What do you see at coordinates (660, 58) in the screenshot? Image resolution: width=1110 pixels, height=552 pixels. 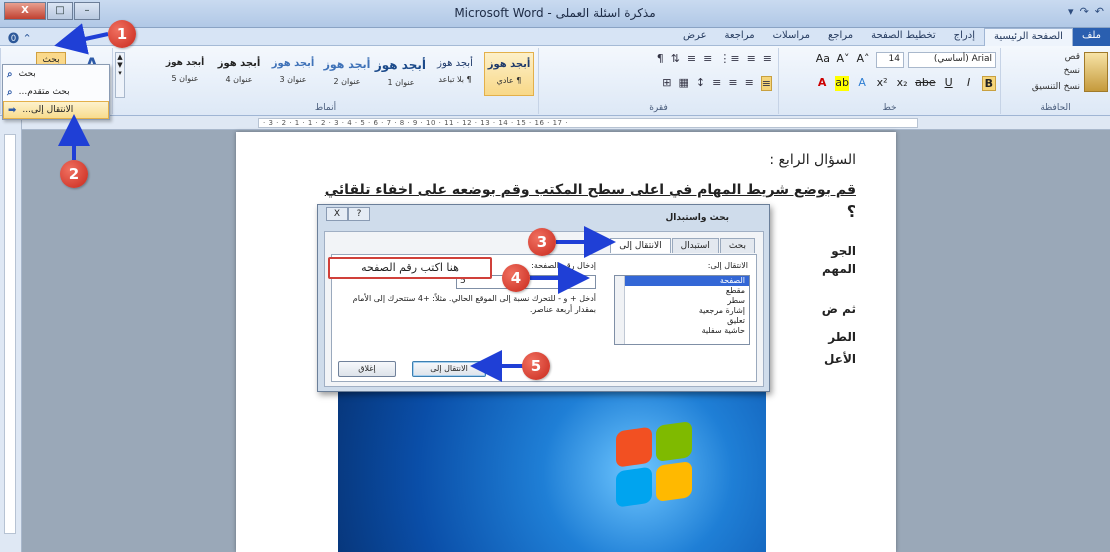 I see `show-marks-icon: ¶` at bounding box center [660, 58].